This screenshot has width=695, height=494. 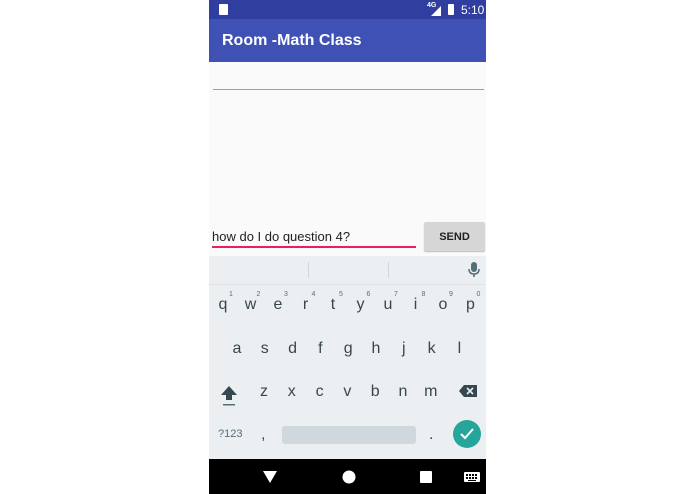 I want to click on room-field, so click(x=348, y=89).